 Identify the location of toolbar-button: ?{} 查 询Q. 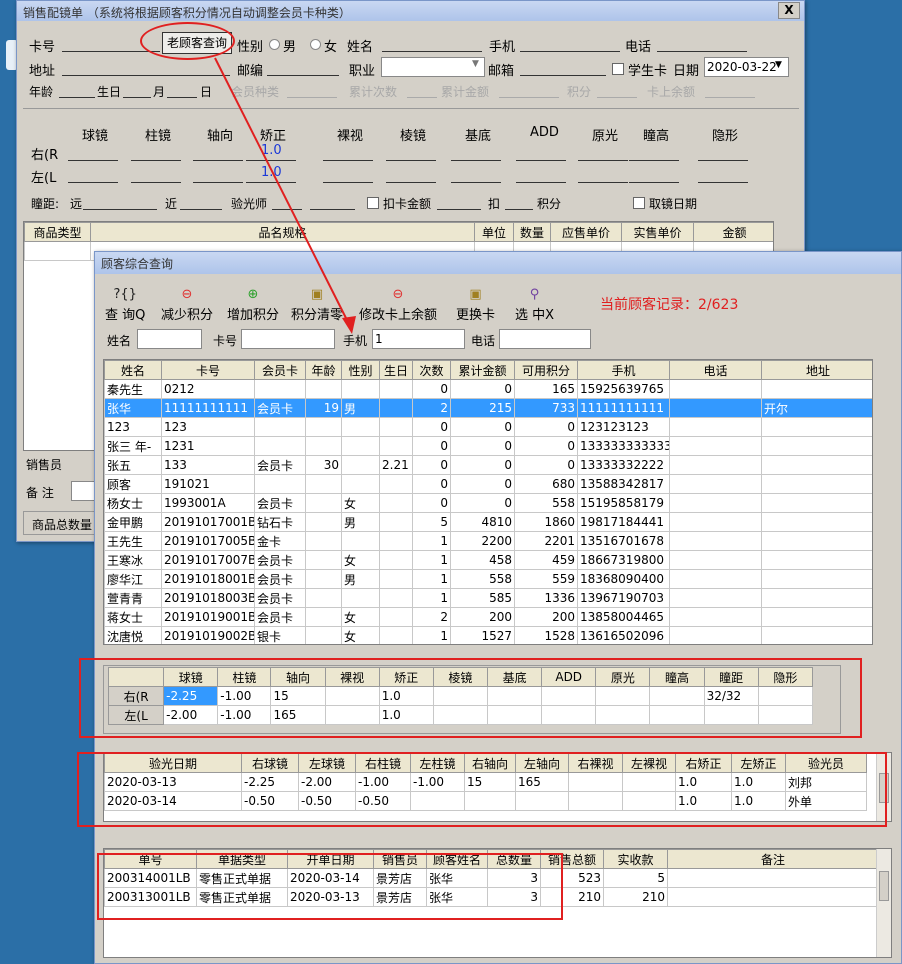
(125, 304).